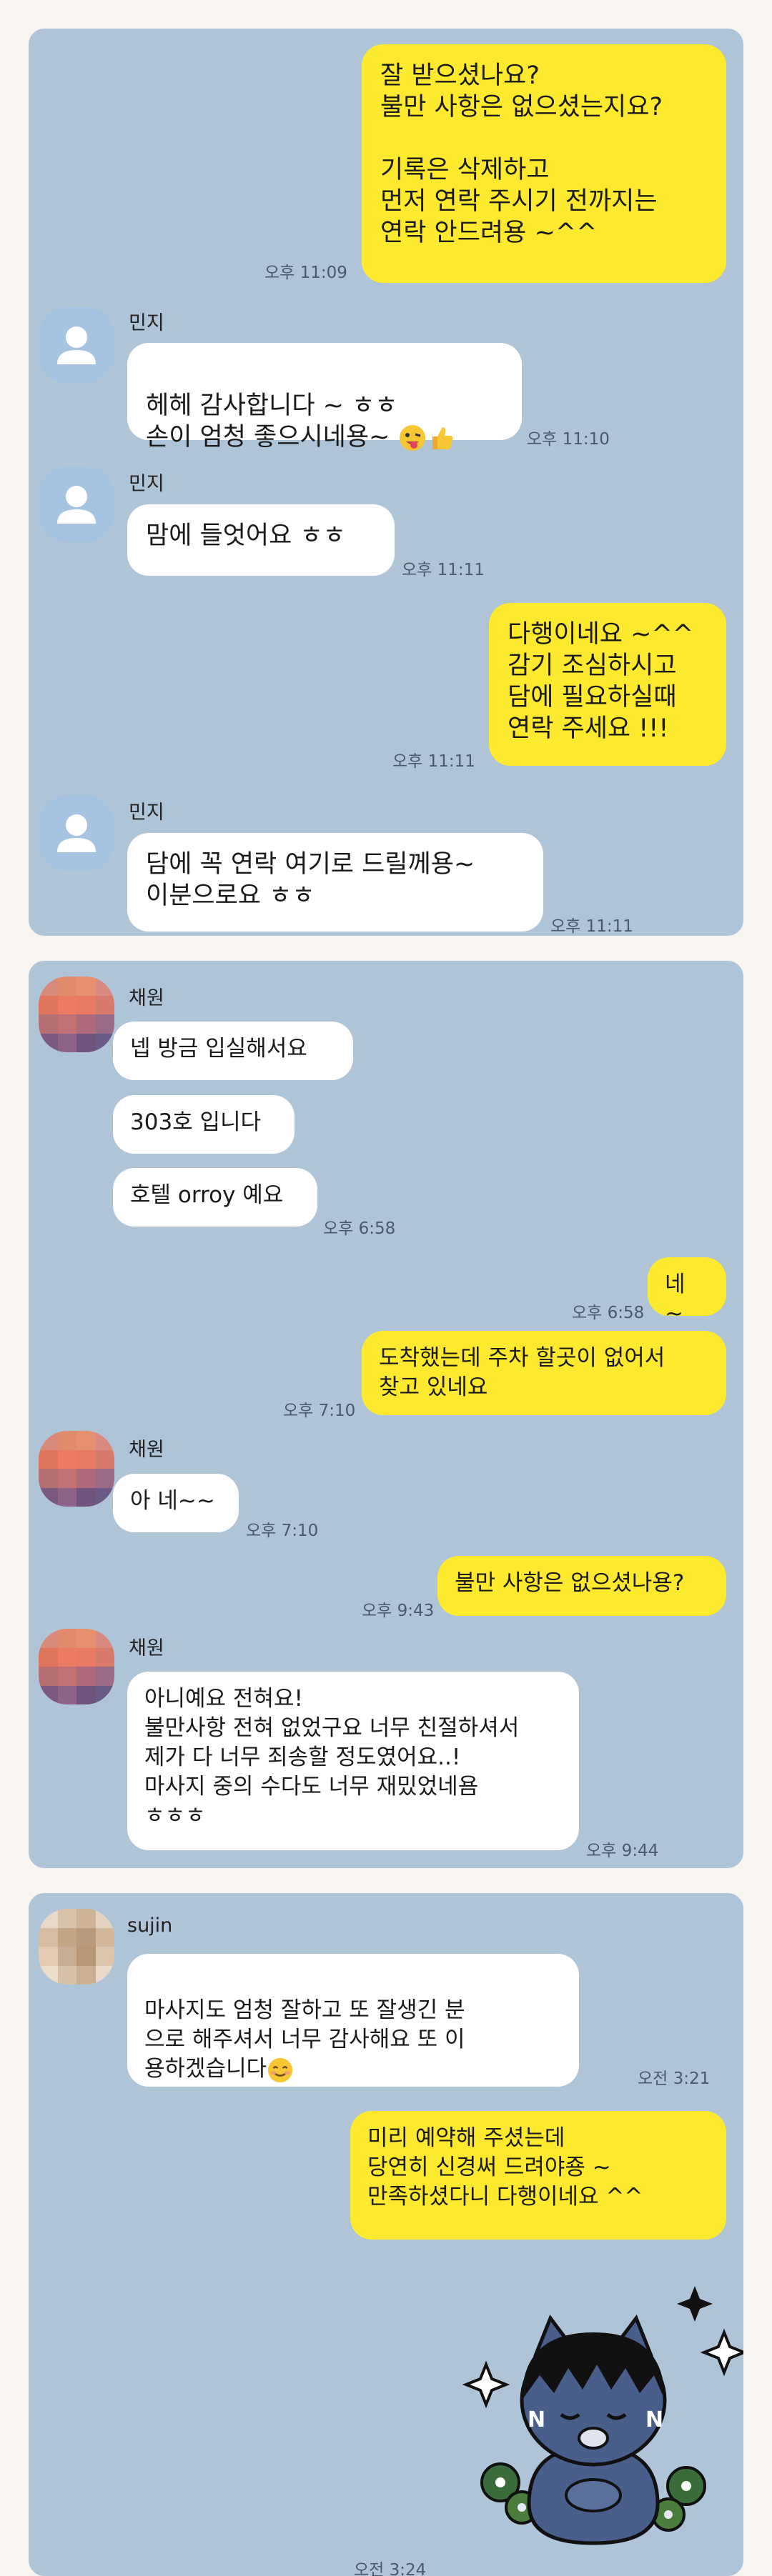  Describe the element at coordinates (390, 2569) in the screenshot. I see `message-time: 오전 3:24` at that location.